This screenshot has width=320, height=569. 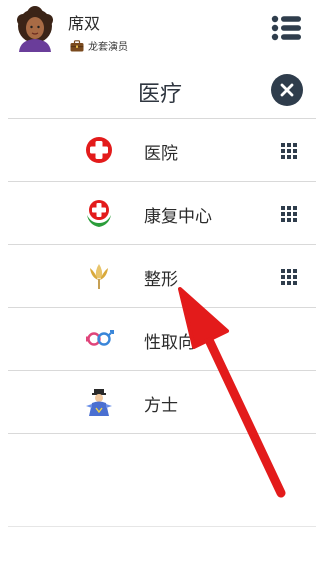 What do you see at coordinates (99, 402) in the screenshot?
I see `taoist-priest-icon` at bounding box center [99, 402].